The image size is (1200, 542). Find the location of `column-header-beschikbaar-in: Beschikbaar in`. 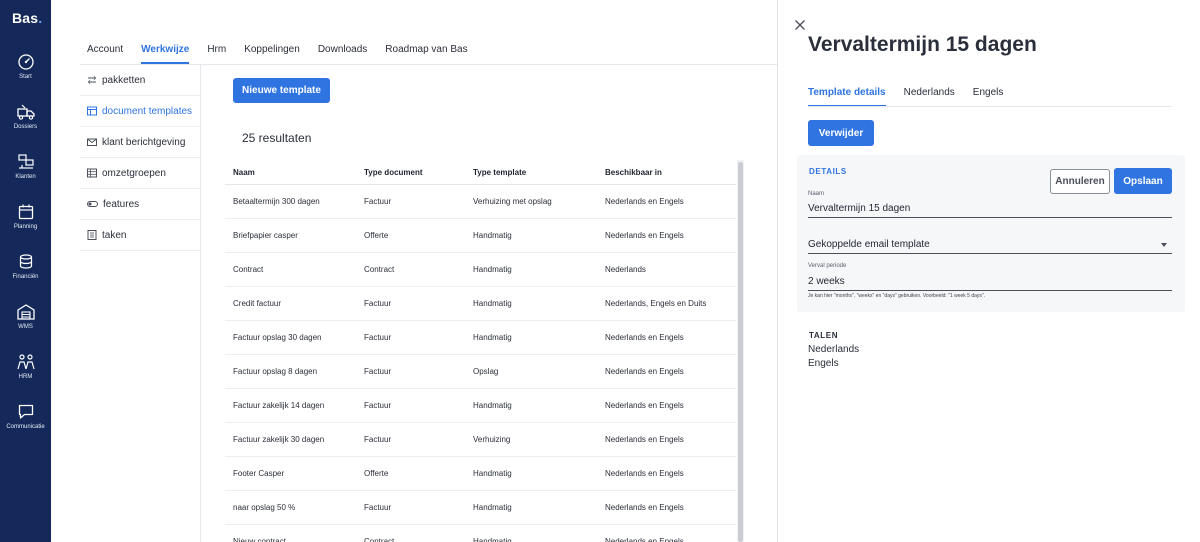

column-header-beschikbaar-in: Beschikbaar in is located at coordinates (666, 173).